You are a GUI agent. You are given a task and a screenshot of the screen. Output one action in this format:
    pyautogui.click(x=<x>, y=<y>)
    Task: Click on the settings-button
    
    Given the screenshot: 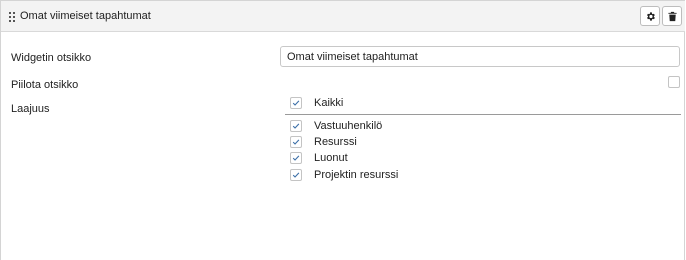 What is the action you would take?
    pyautogui.click(x=650, y=16)
    